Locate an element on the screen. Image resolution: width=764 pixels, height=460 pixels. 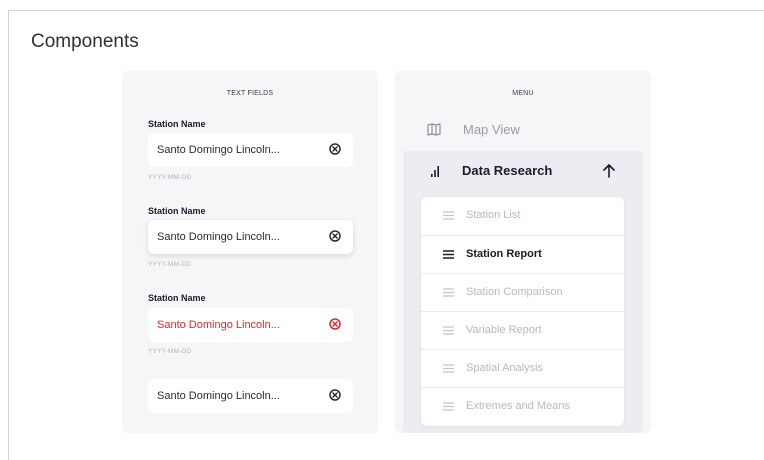
text-fields-heading: TEXT FIELDS is located at coordinates (250, 93).